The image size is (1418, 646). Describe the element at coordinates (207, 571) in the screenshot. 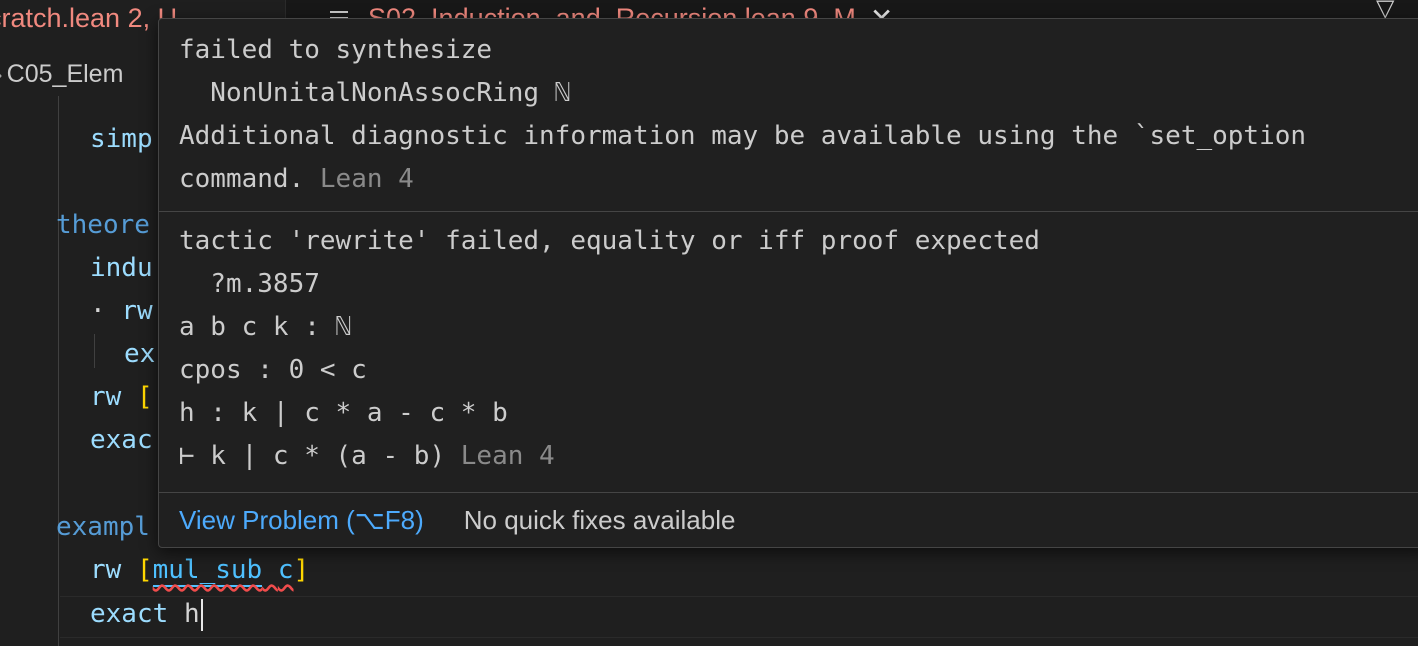

I see `mul-sub-link: mul_sub` at that location.